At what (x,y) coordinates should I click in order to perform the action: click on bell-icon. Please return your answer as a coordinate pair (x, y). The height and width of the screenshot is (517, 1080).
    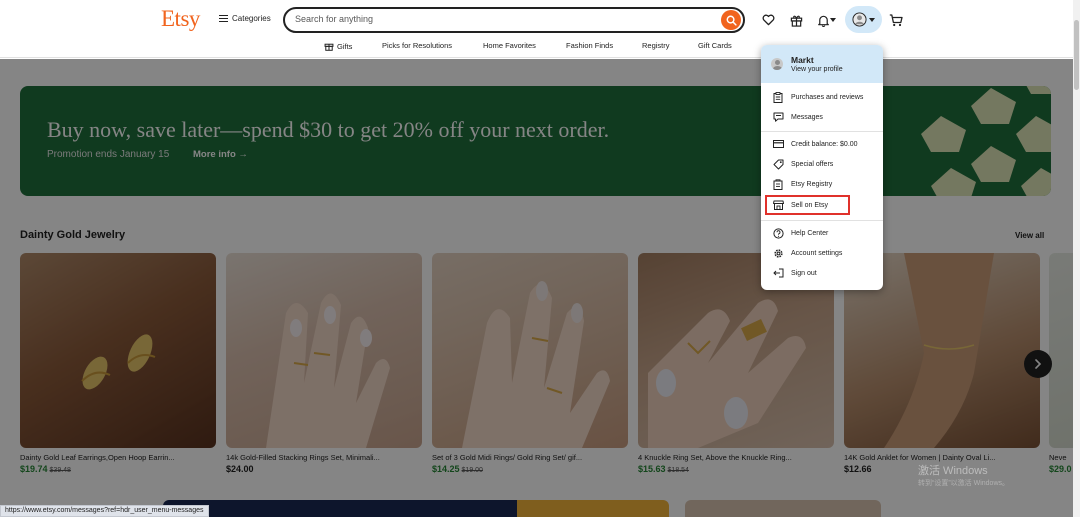
    Looking at the image, I should click on (823, 21).